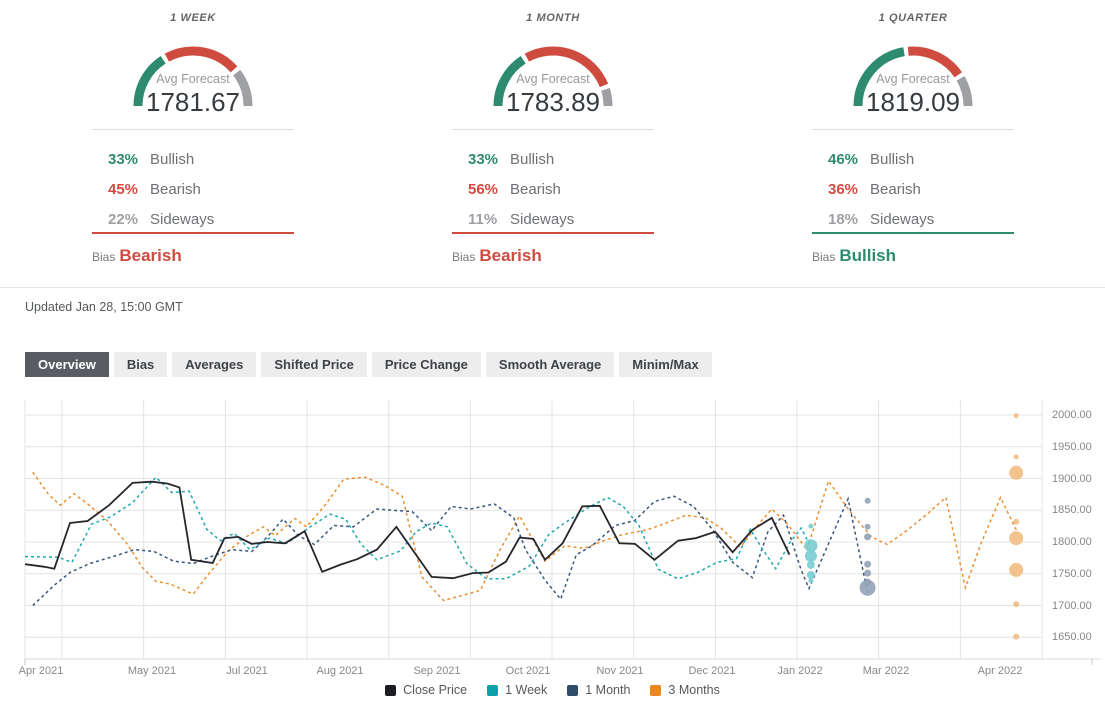  Describe the element at coordinates (913, 102) in the screenshot. I see `avg-forecast-value: 1819.09` at that location.